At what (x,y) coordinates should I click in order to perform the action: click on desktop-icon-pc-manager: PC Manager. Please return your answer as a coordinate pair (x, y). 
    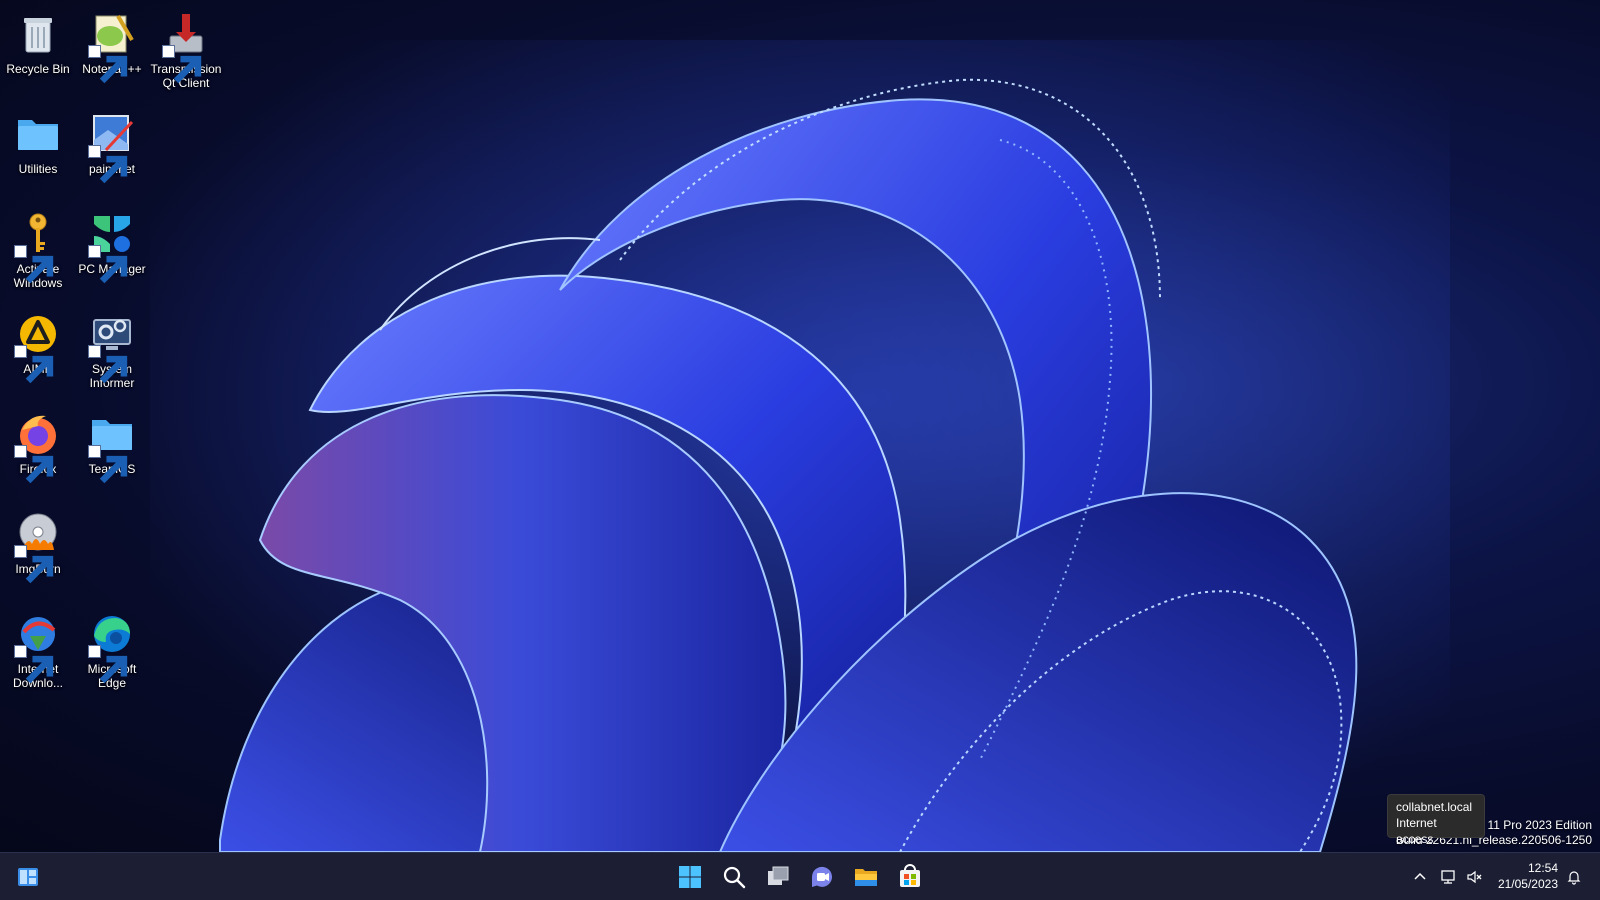
    Looking at the image, I should click on (112, 247).